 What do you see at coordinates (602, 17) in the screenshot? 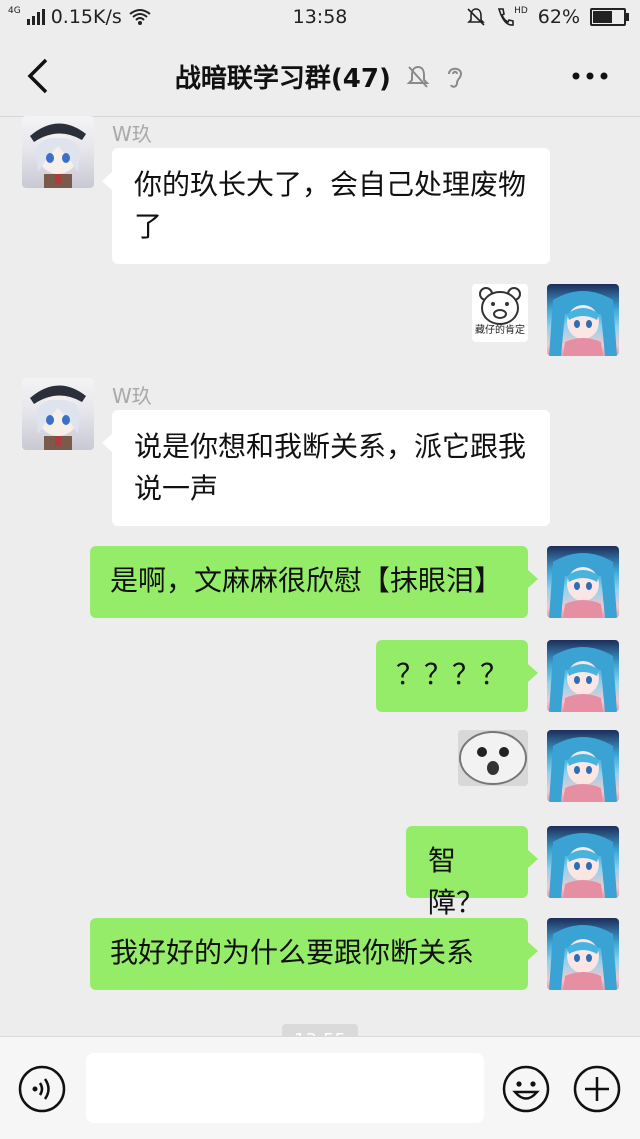
I see `battery-fill` at bounding box center [602, 17].